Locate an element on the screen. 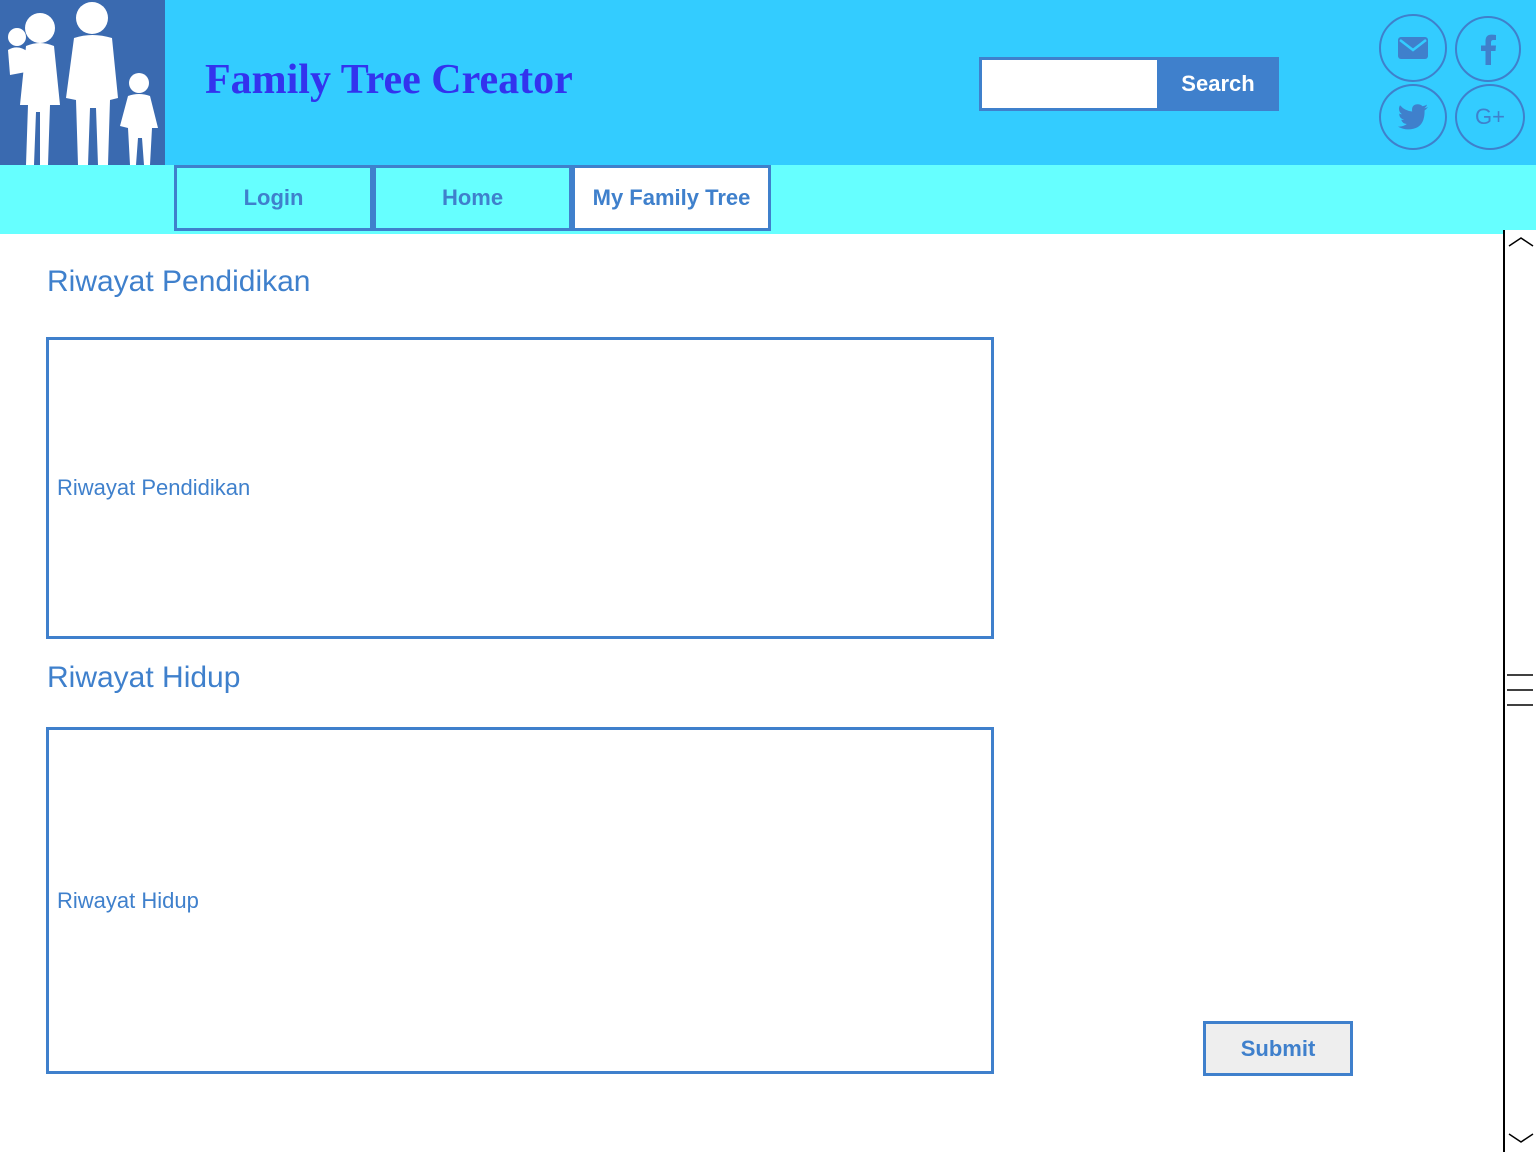 The height and width of the screenshot is (1152, 1536). scroll-up-arrow-icon is located at coordinates (1520, 242).